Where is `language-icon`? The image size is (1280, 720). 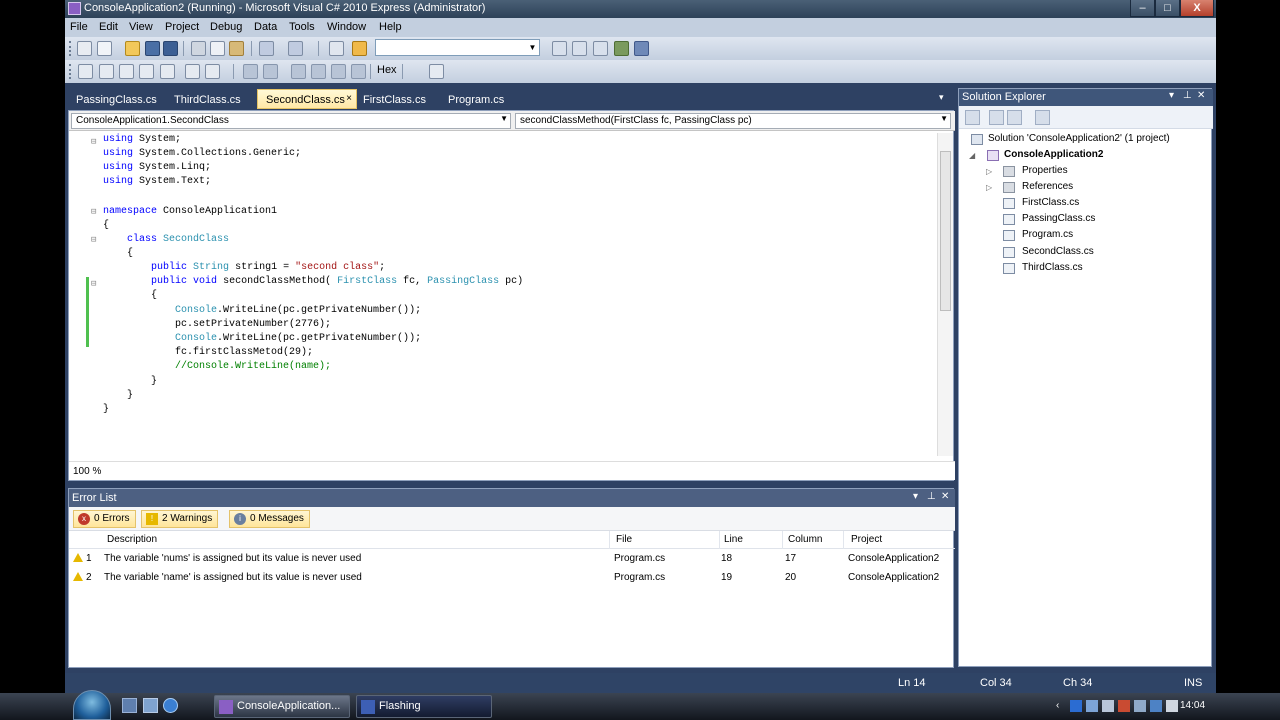
language-icon is located at coordinates (1076, 706).